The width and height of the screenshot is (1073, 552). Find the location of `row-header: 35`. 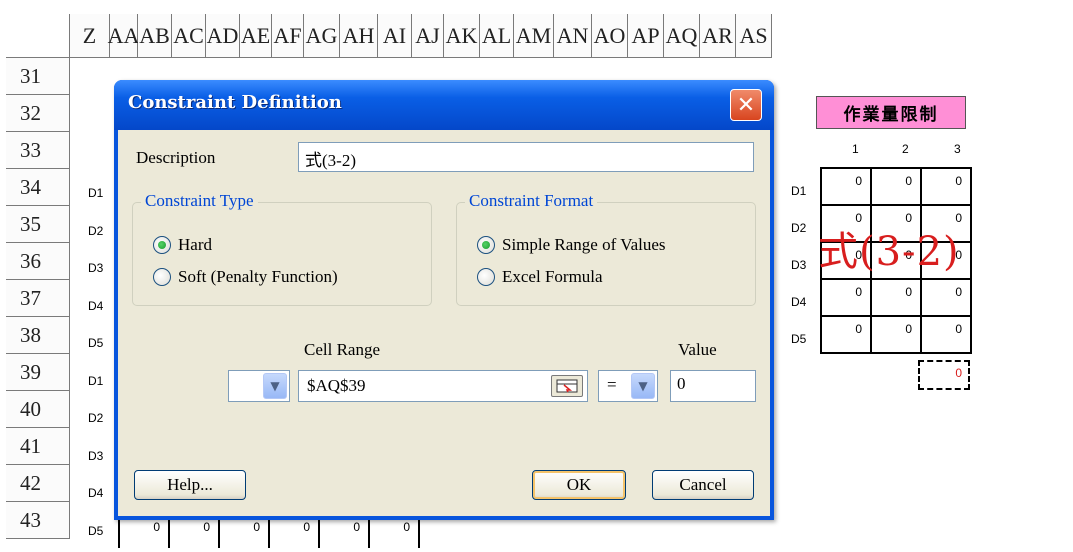

row-header: 35 is located at coordinates (38, 224).